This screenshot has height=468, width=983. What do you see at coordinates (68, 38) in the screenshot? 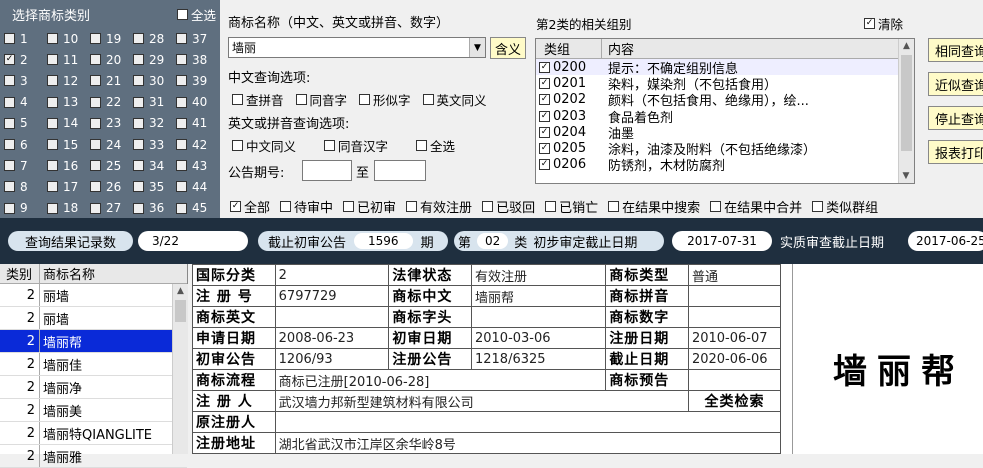
I see `class-checkbox-10: 10` at bounding box center [68, 38].